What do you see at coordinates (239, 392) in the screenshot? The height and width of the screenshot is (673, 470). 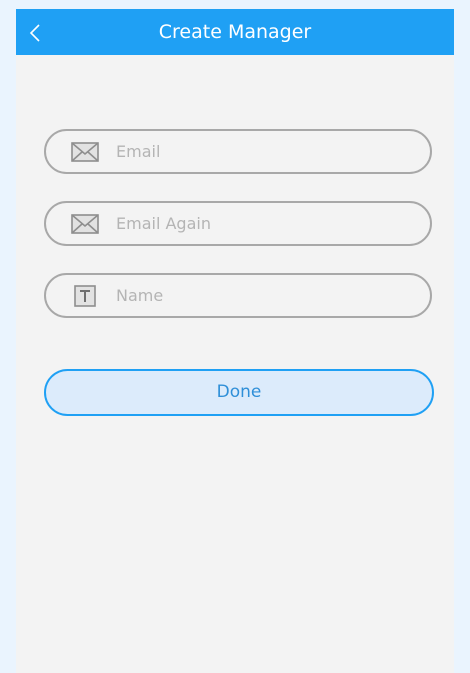 I see `done-button: Done` at bounding box center [239, 392].